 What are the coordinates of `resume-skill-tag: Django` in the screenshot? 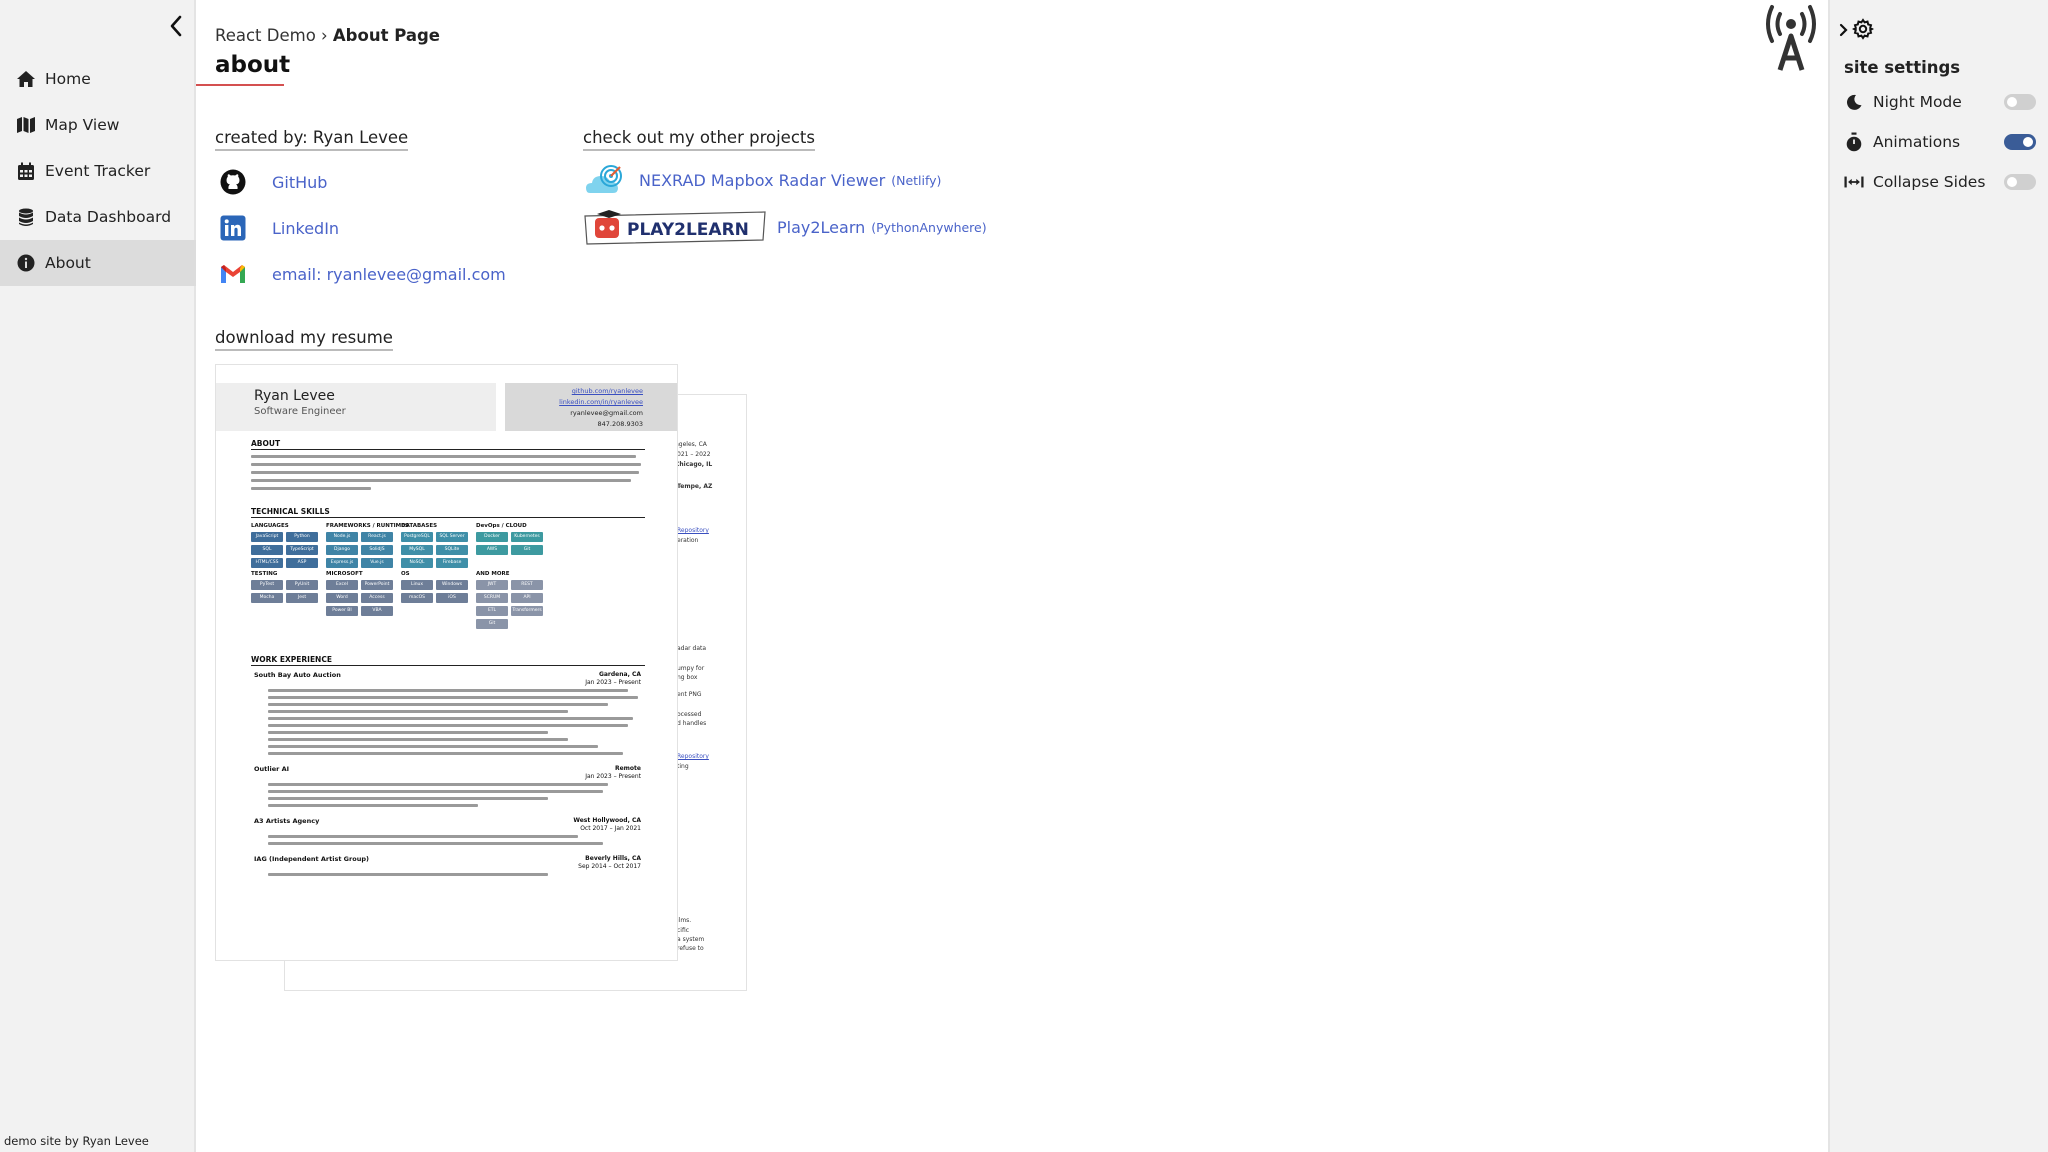 It's located at (342, 550).